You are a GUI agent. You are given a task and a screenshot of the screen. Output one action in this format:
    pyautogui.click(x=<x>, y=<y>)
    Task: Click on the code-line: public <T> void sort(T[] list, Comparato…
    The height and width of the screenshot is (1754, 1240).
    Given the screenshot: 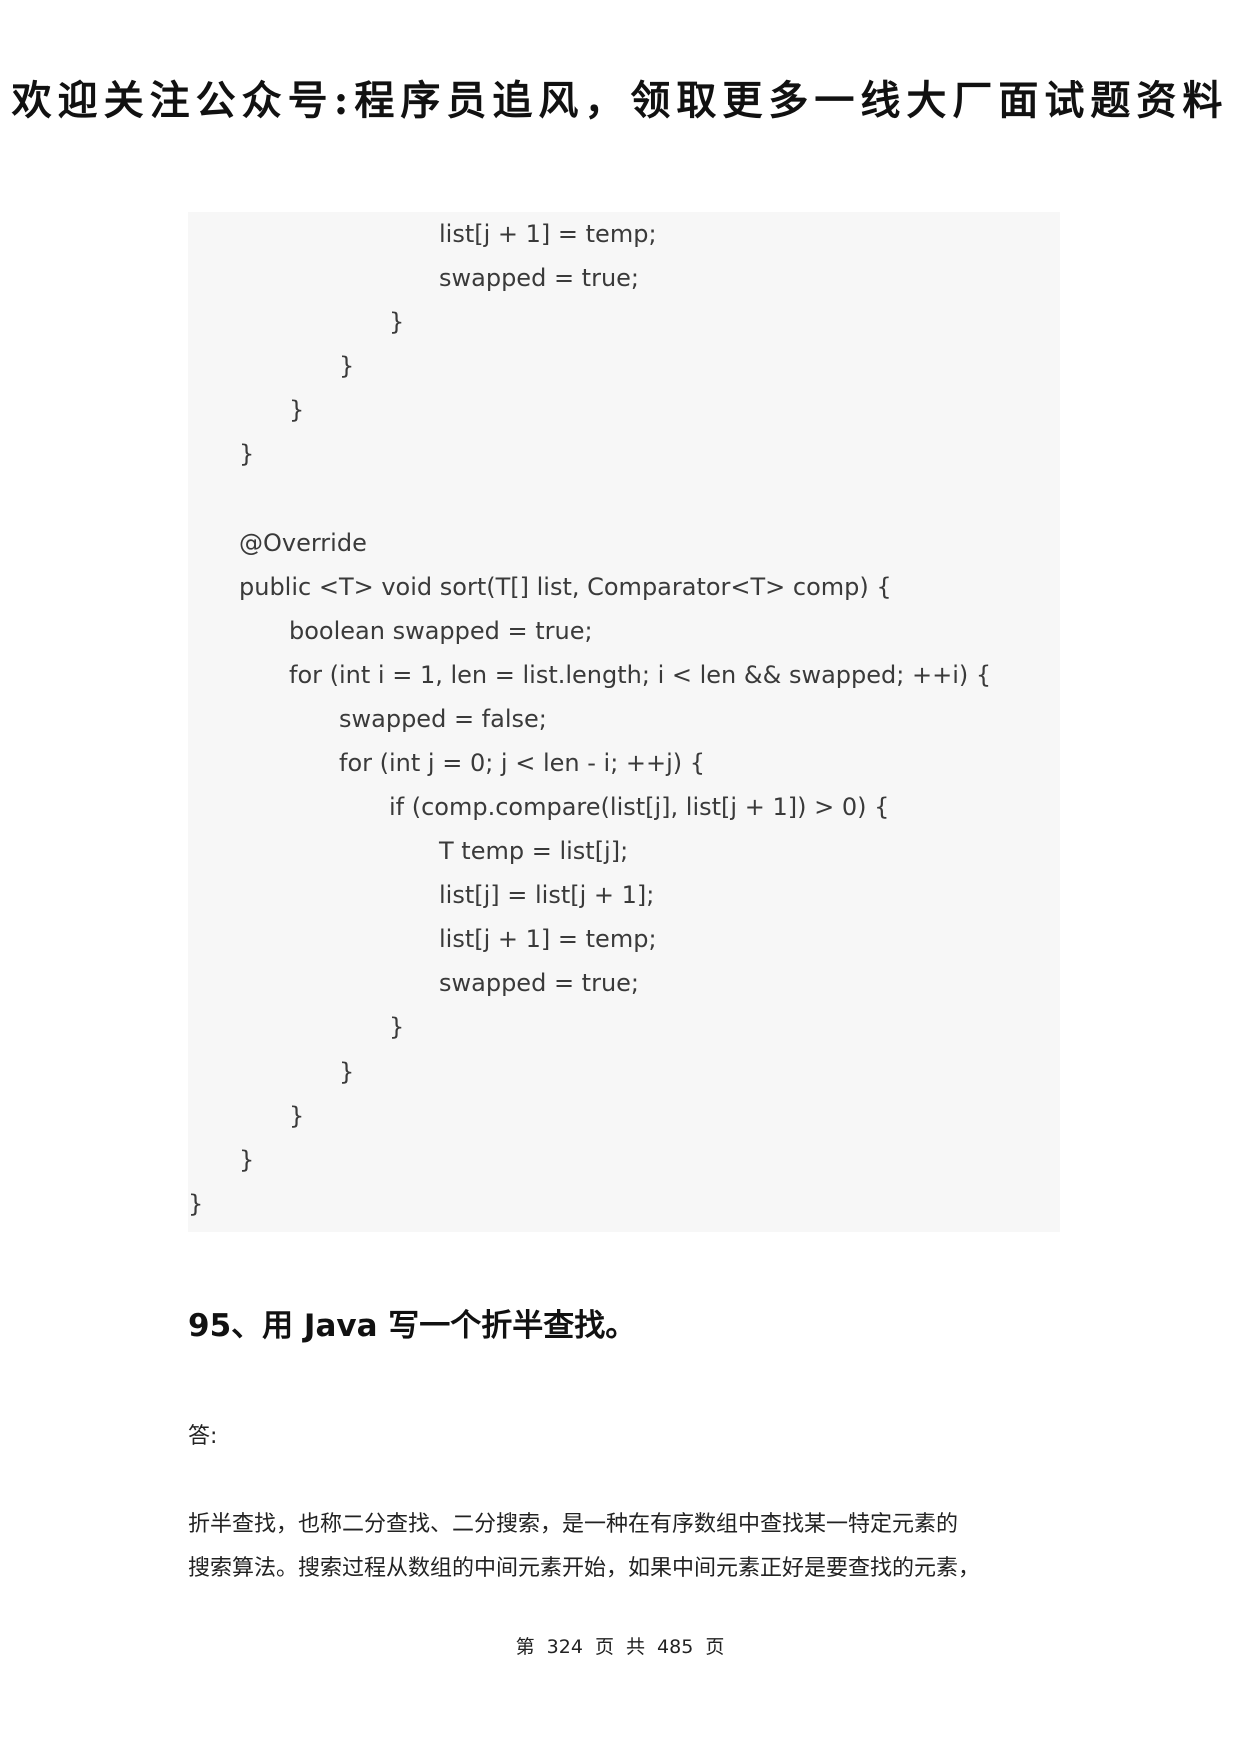 What is the action you would take?
    pyautogui.click(x=565, y=587)
    